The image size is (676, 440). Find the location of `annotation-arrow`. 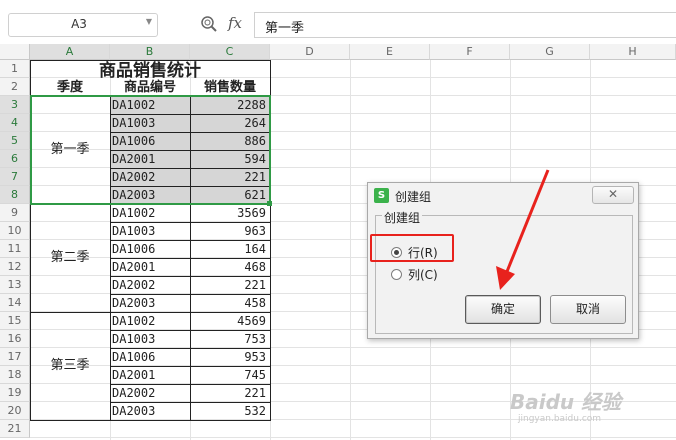

annotation-arrow is located at coordinates (523, 229).